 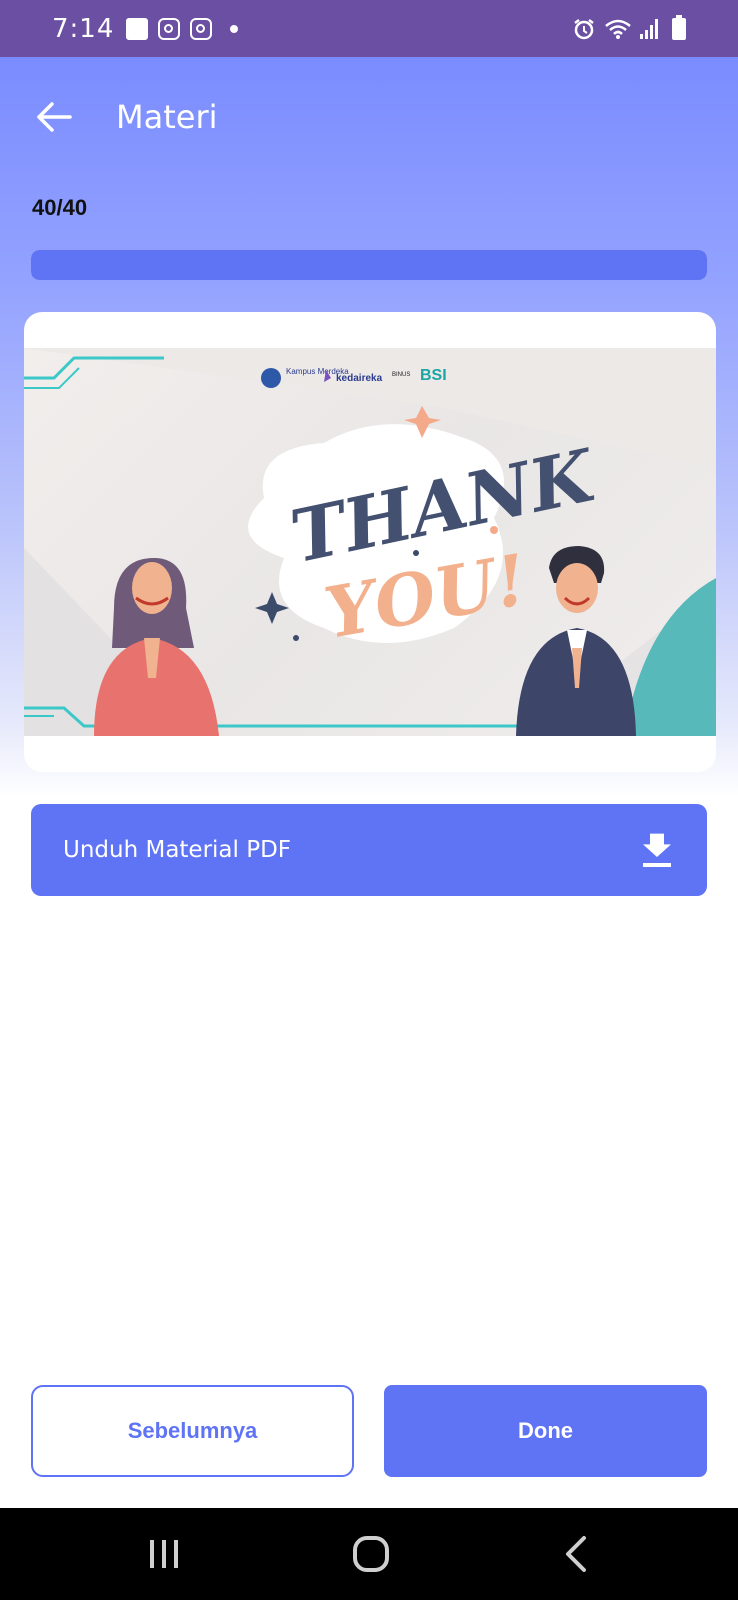 I want to click on system-icons, so click(x=629, y=27).